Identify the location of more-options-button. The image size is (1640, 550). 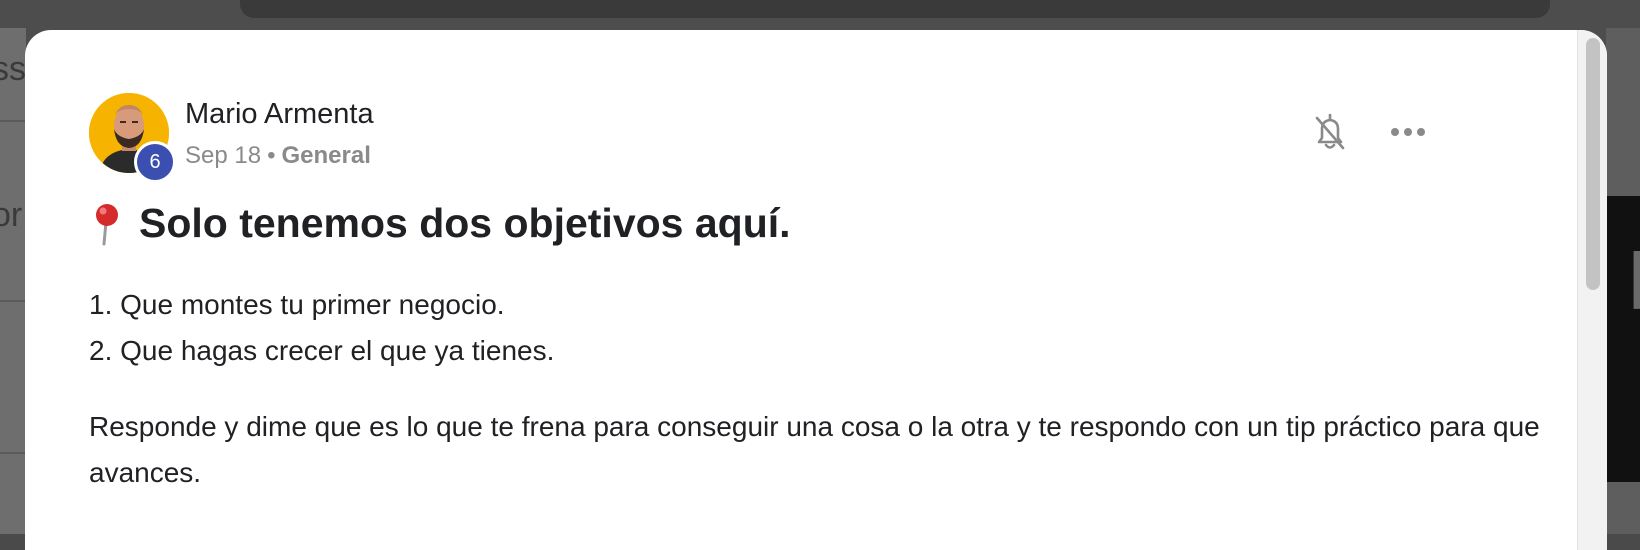
(1408, 132).